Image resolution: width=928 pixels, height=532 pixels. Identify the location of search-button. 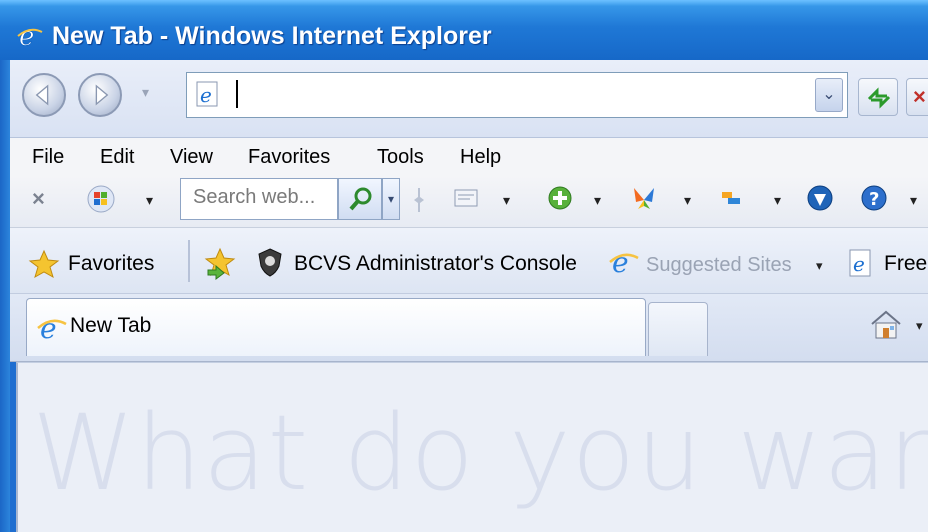
(360, 199).